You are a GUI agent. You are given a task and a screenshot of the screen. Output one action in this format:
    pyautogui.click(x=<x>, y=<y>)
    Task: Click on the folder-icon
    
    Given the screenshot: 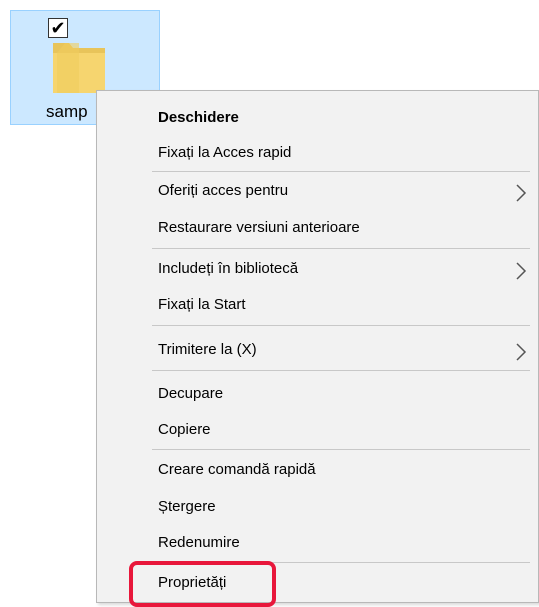 What is the action you would take?
    pyautogui.click(x=79, y=68)
    